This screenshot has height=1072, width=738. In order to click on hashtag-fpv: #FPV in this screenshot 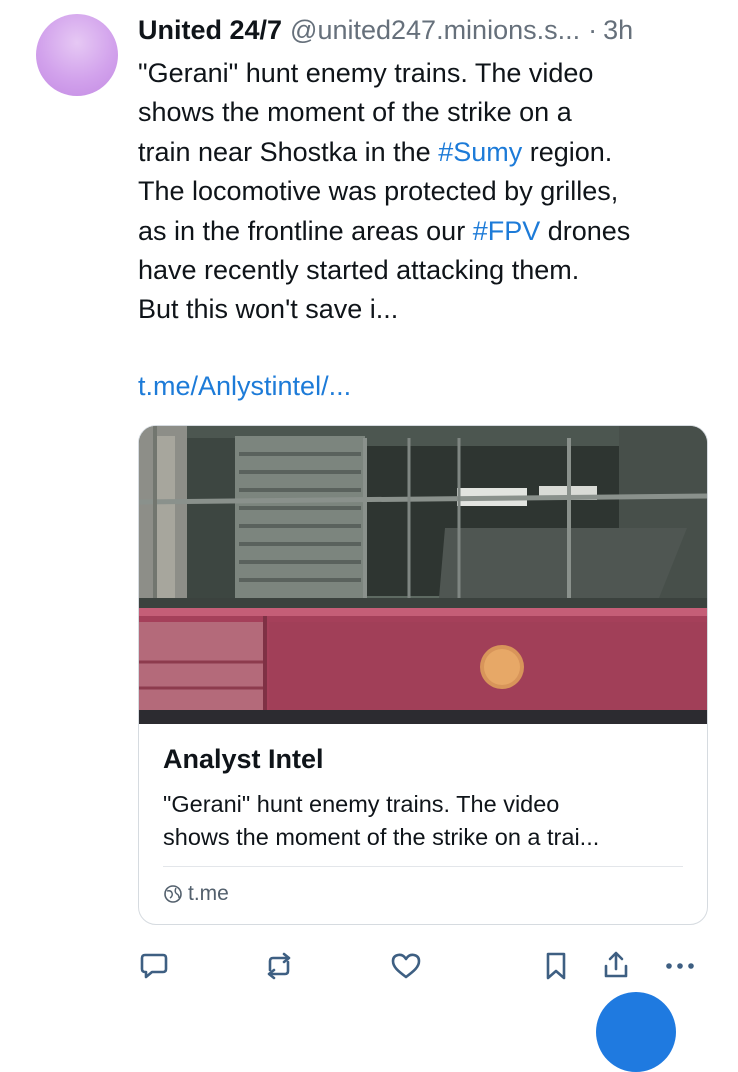, I will do `click(507, 231)`.